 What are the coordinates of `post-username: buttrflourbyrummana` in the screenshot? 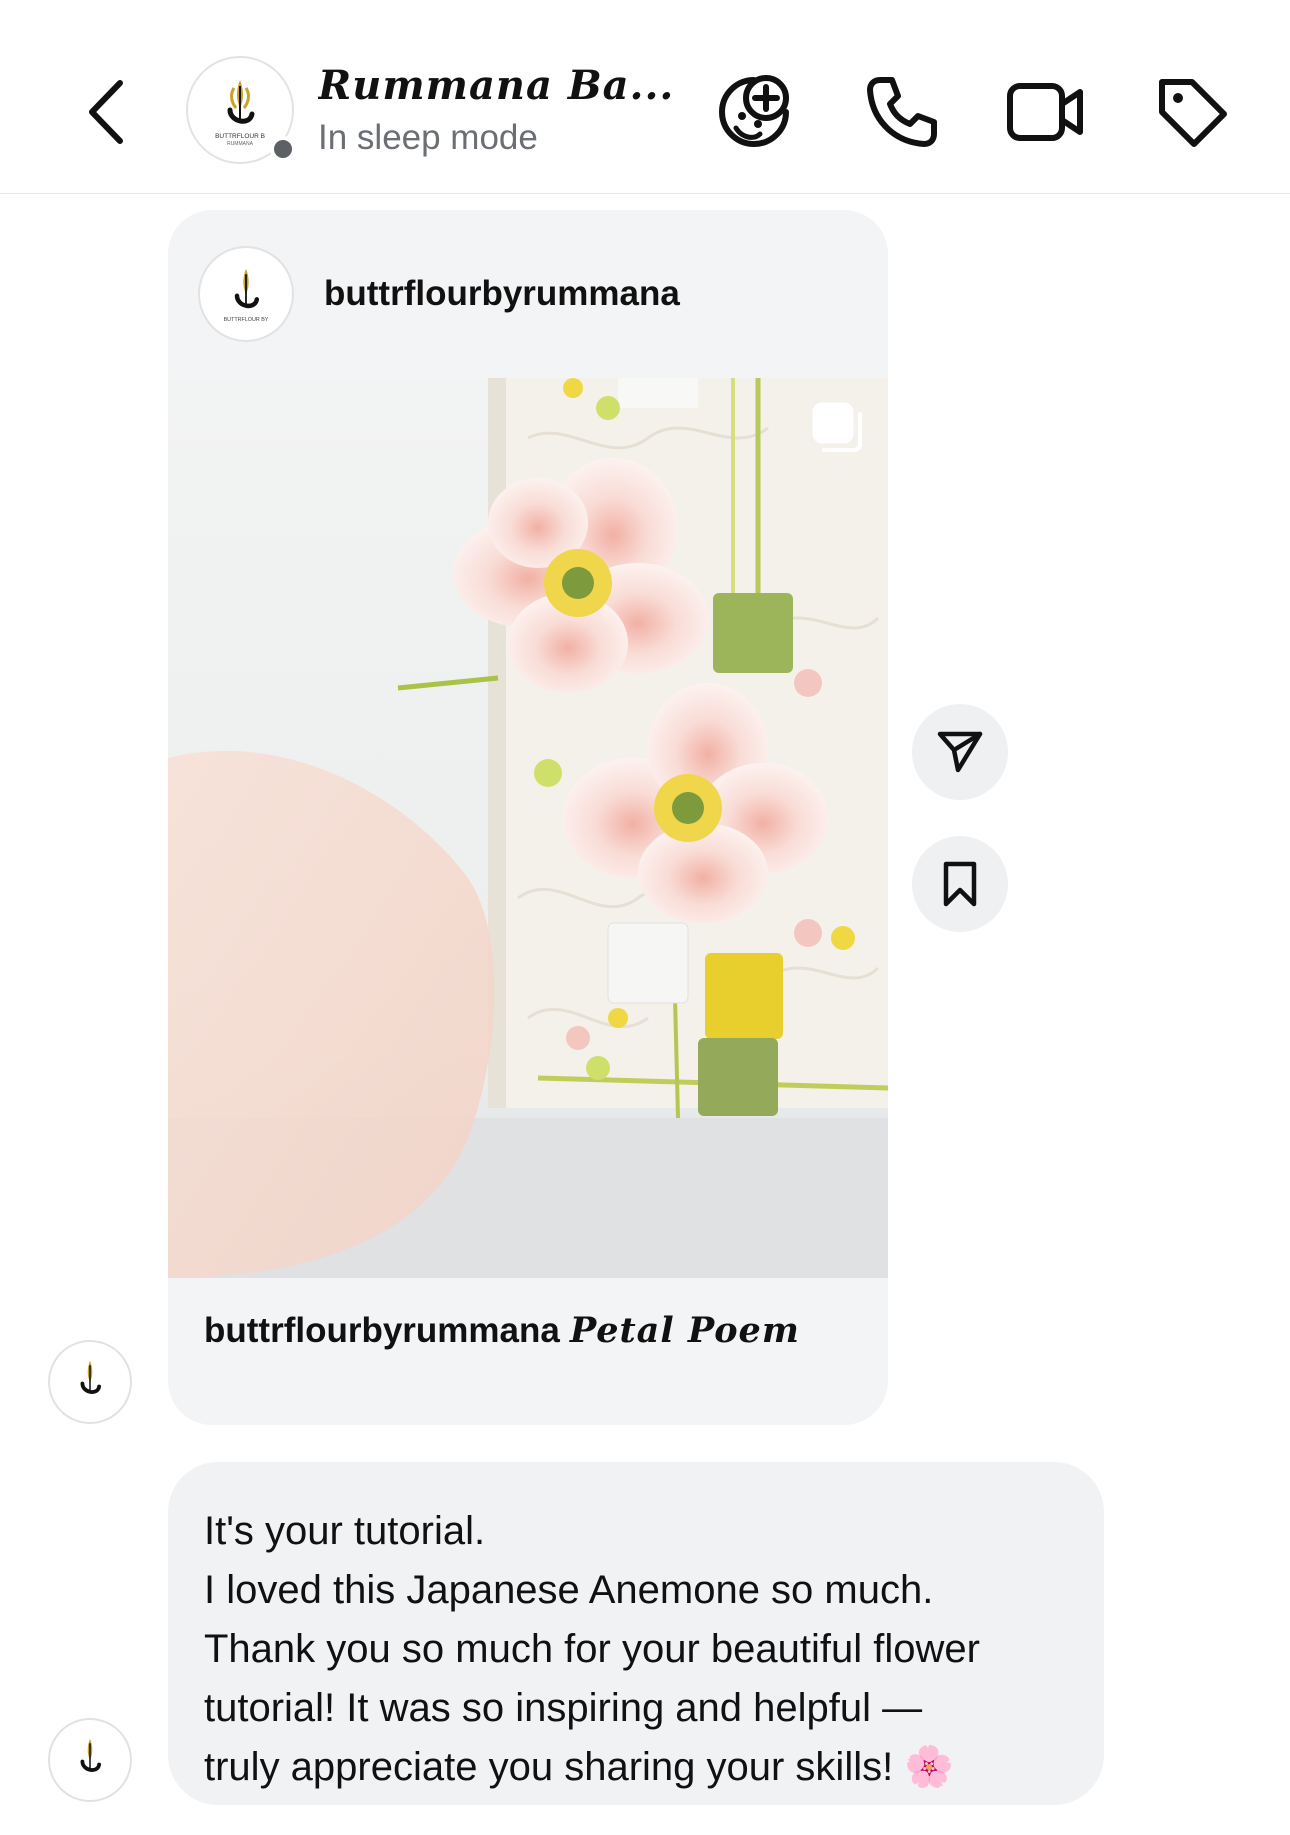 It's located at (502, 294).